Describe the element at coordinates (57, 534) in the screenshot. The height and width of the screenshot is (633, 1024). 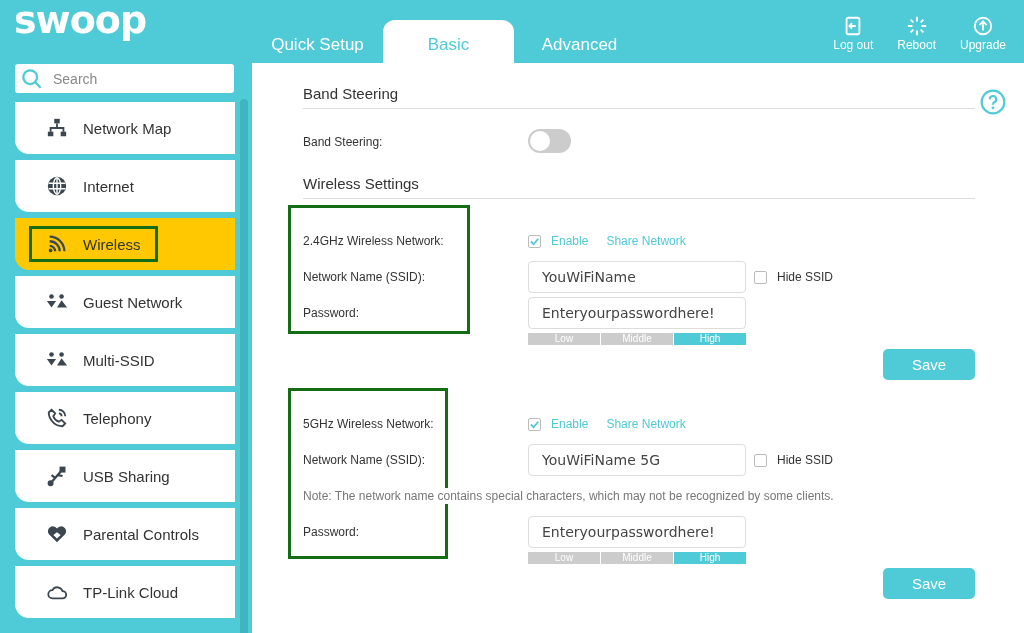
I see `heart-icon` at that location.